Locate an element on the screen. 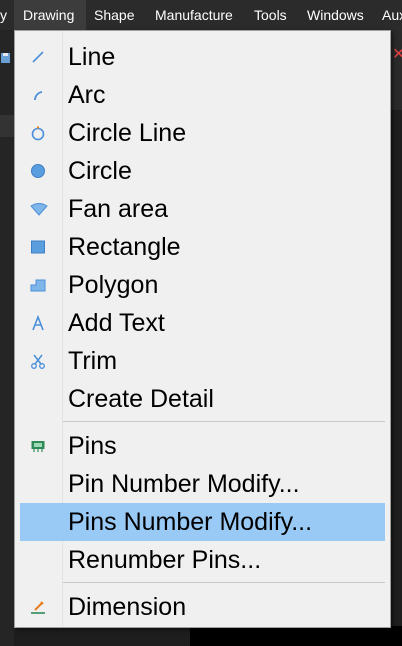 This screenshot has width=402, height=646. menu-item-label: Circle is located at coordinates (100, 171).